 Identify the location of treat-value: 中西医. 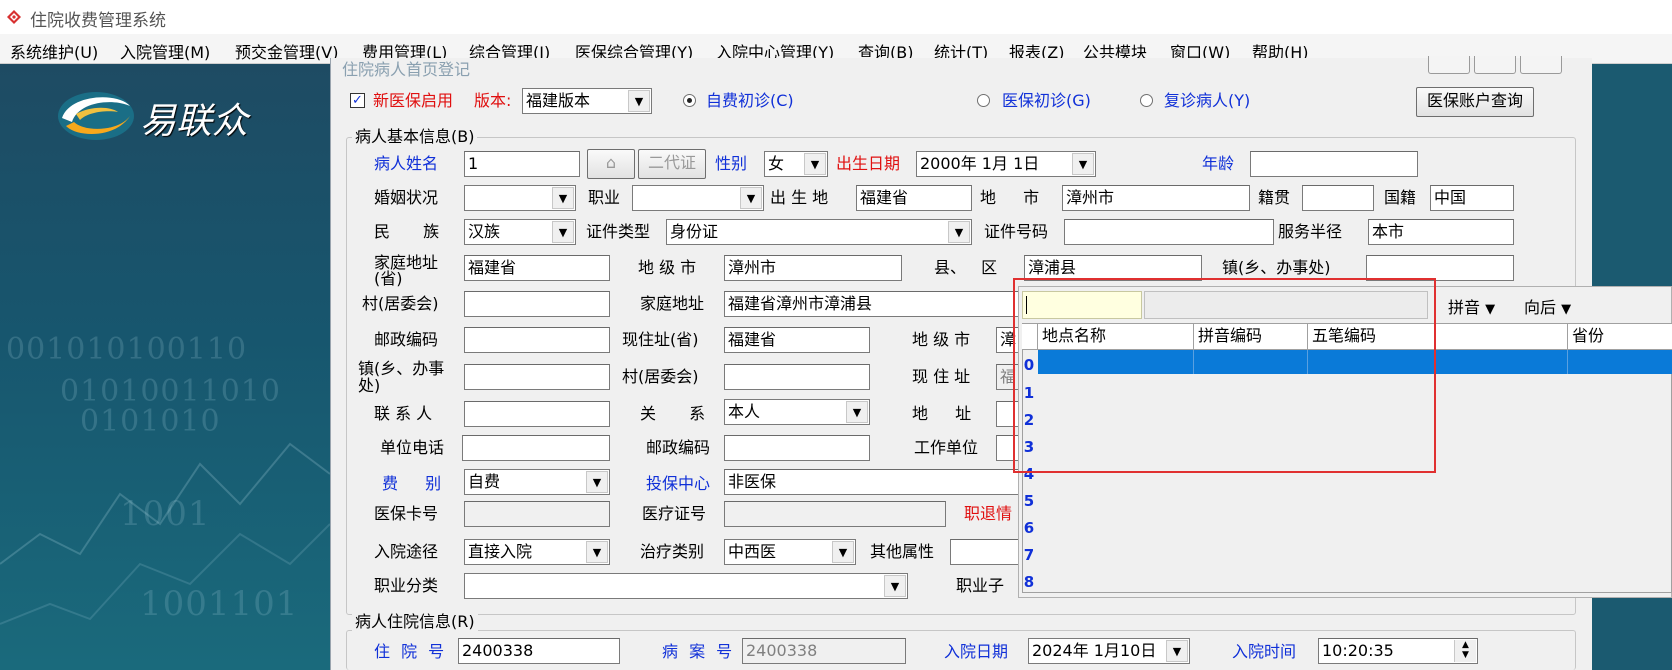
(752, 551).